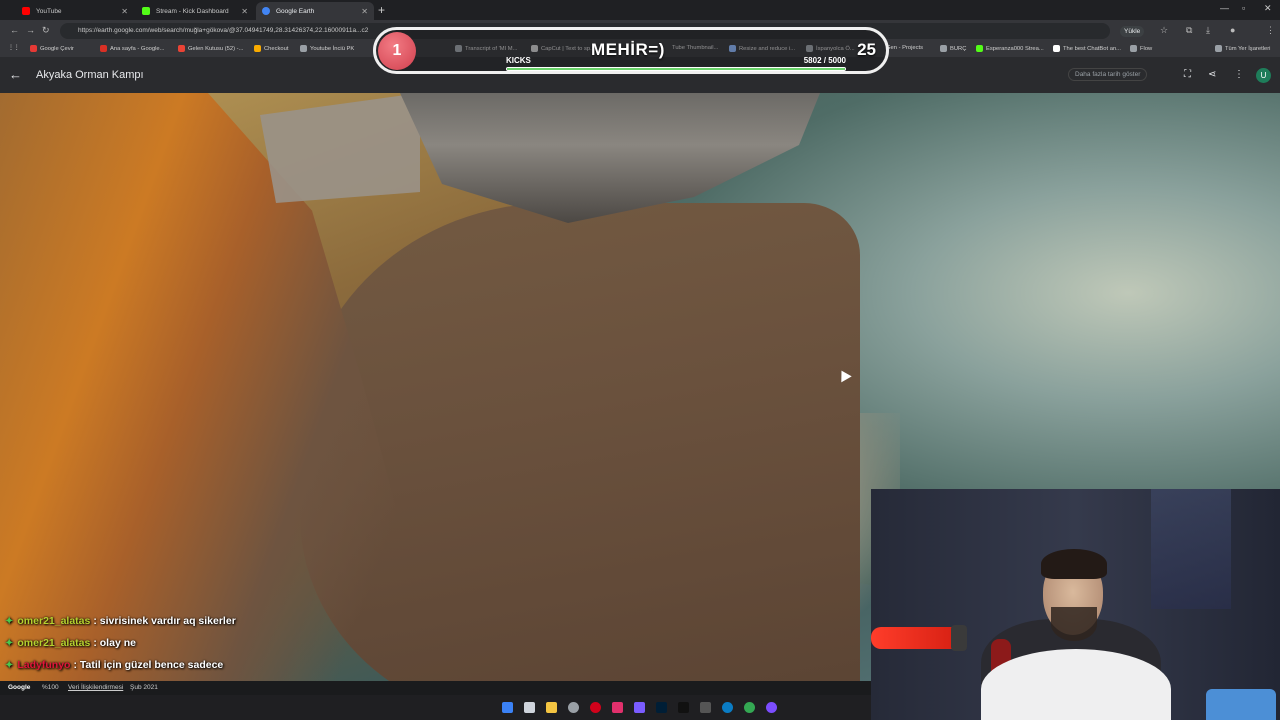  What do you see at coordinates (164, 621) in the screenshot?
I see `chat-text: : sivrisinek vardır aq sikerler` at bounding box center [164, 621].